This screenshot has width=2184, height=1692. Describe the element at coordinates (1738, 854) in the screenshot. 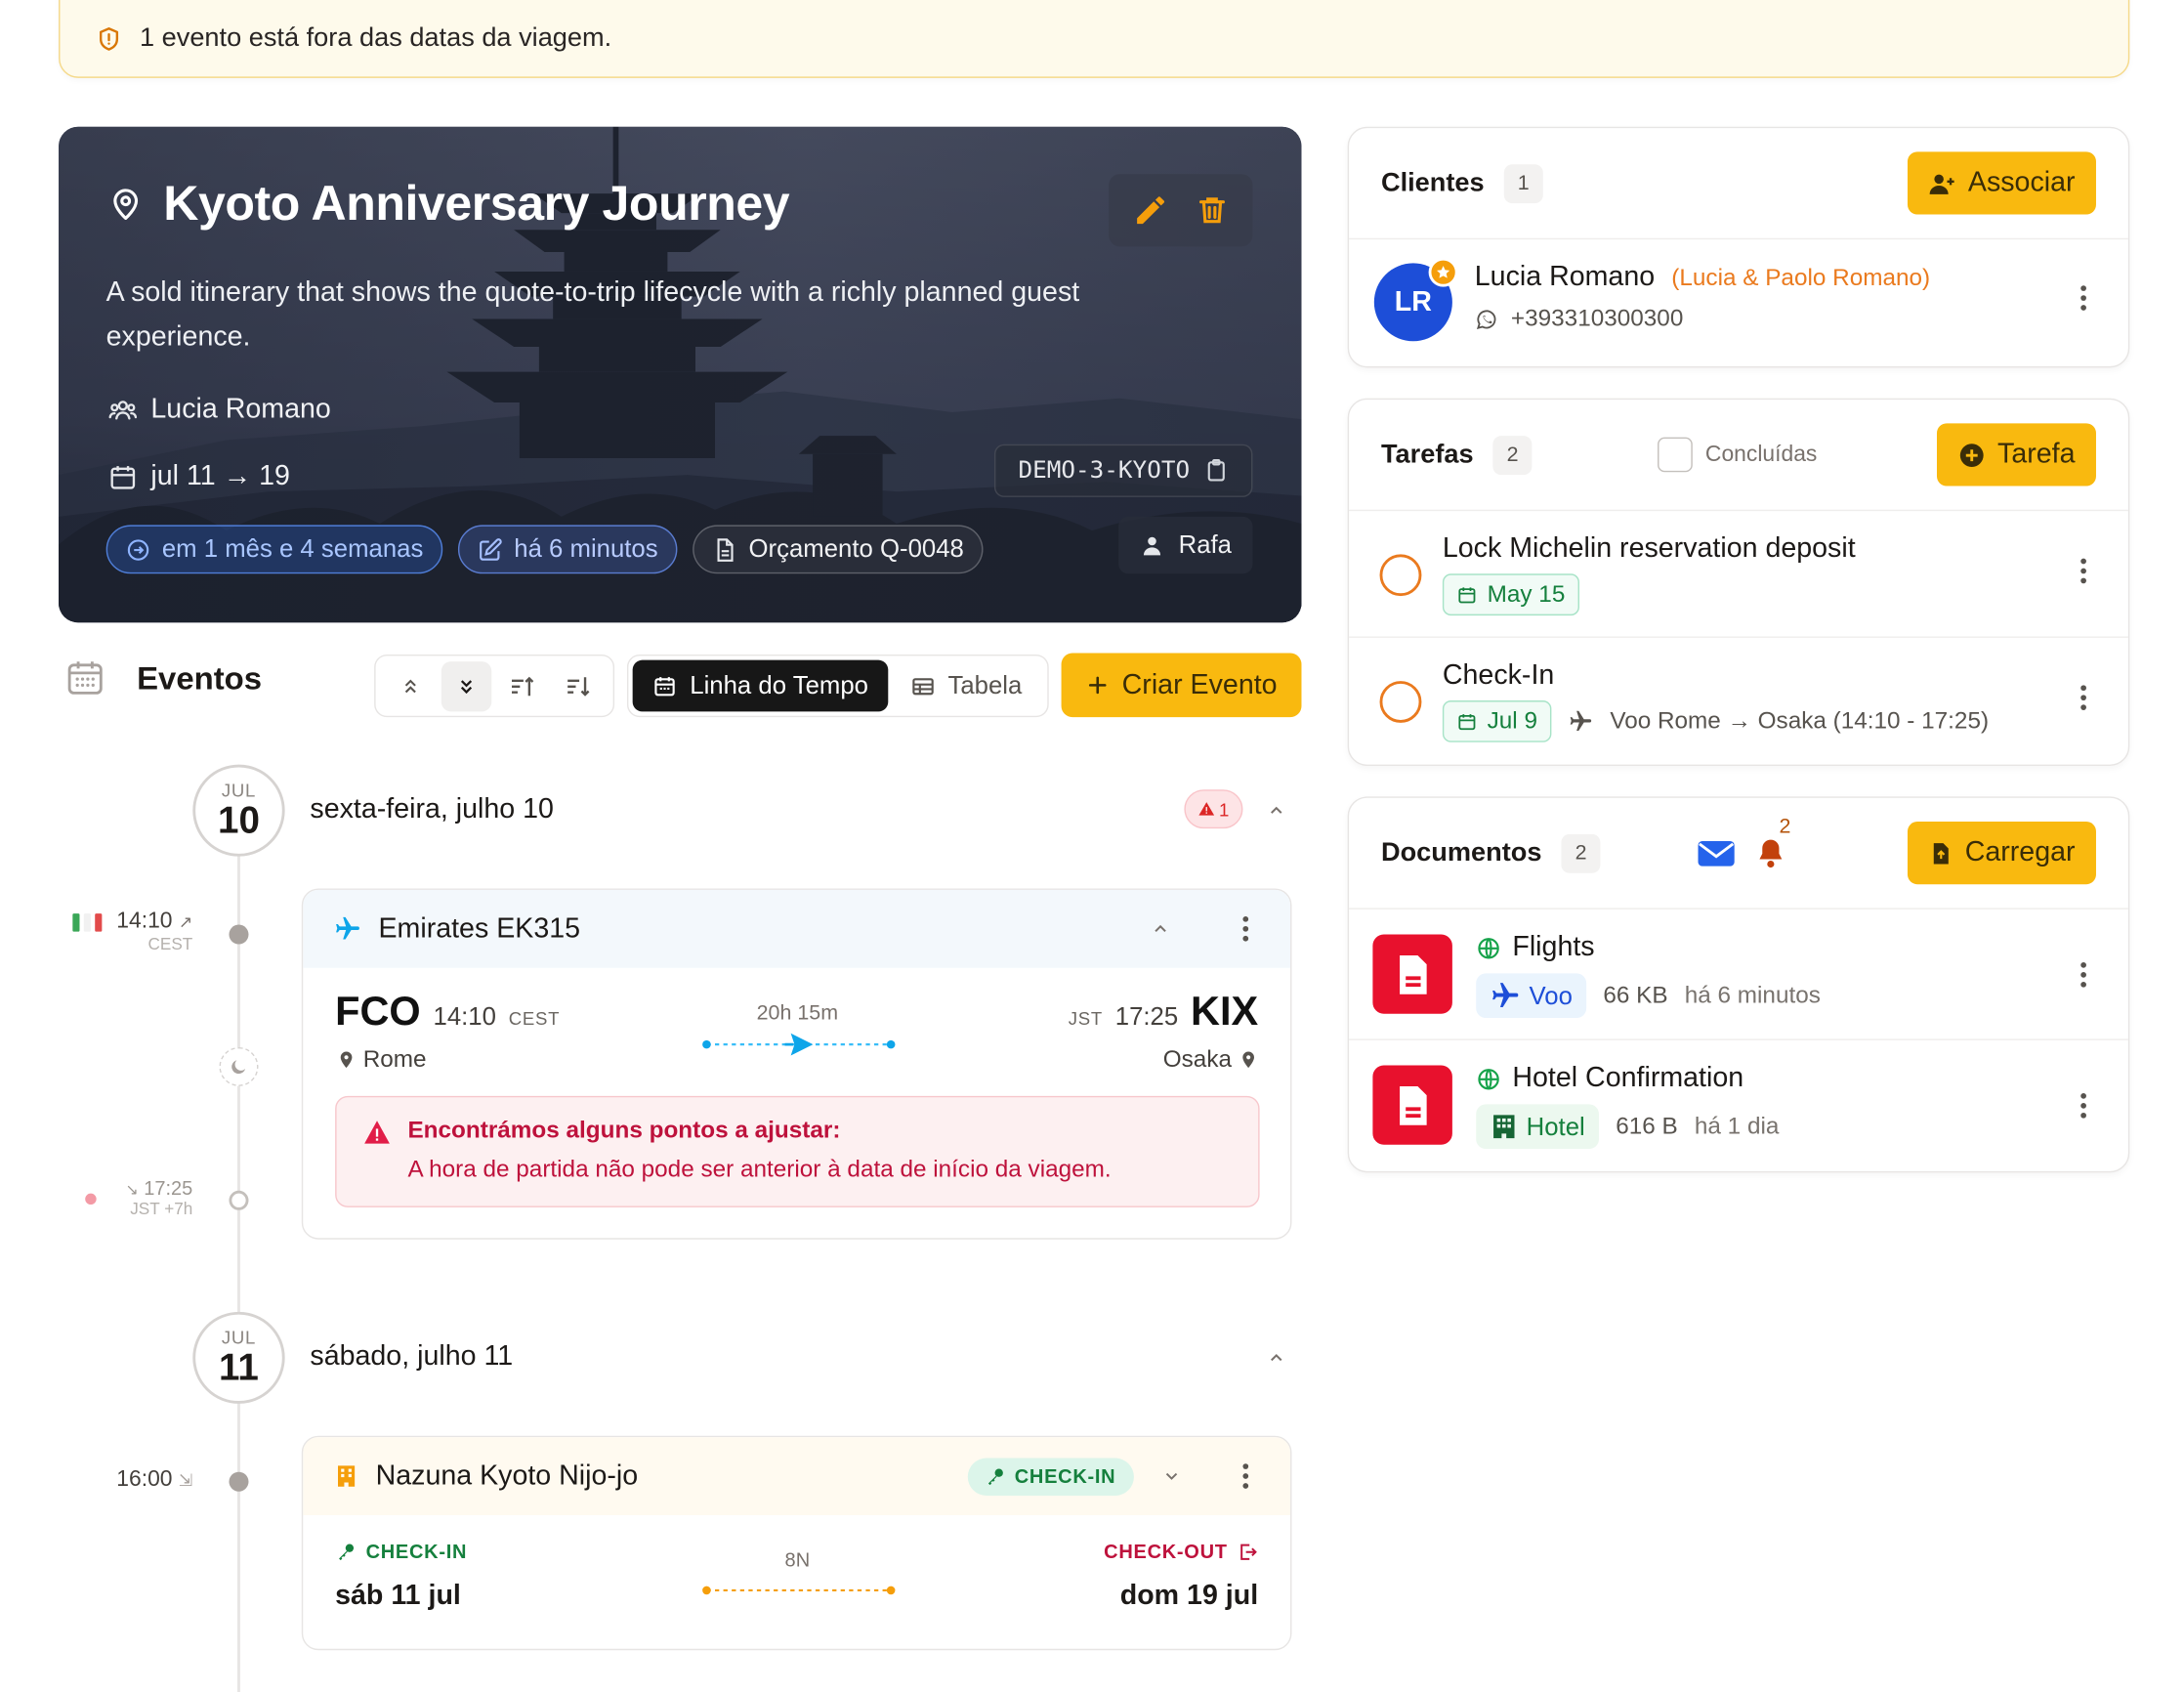

I see `documents-header: Documentos 2 2 Carregar` at that location.